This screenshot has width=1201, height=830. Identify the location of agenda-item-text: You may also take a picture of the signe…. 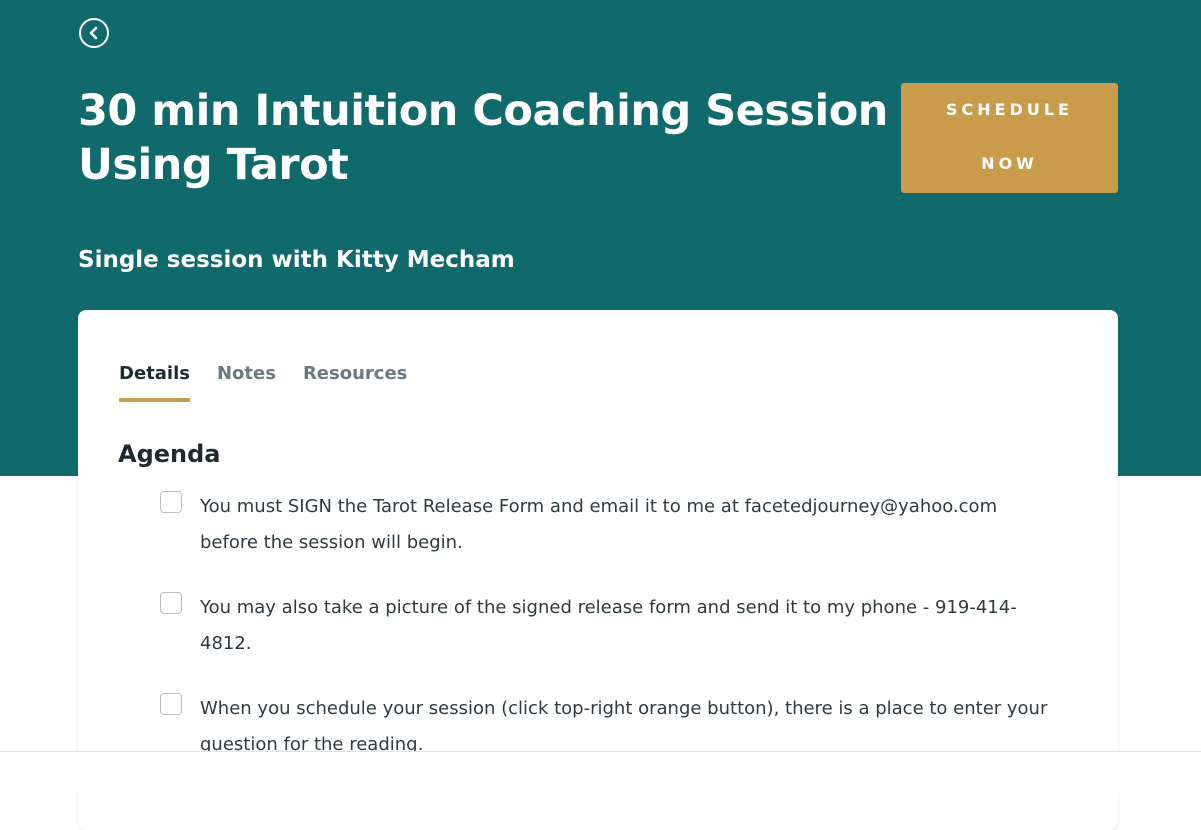
(608, 625).